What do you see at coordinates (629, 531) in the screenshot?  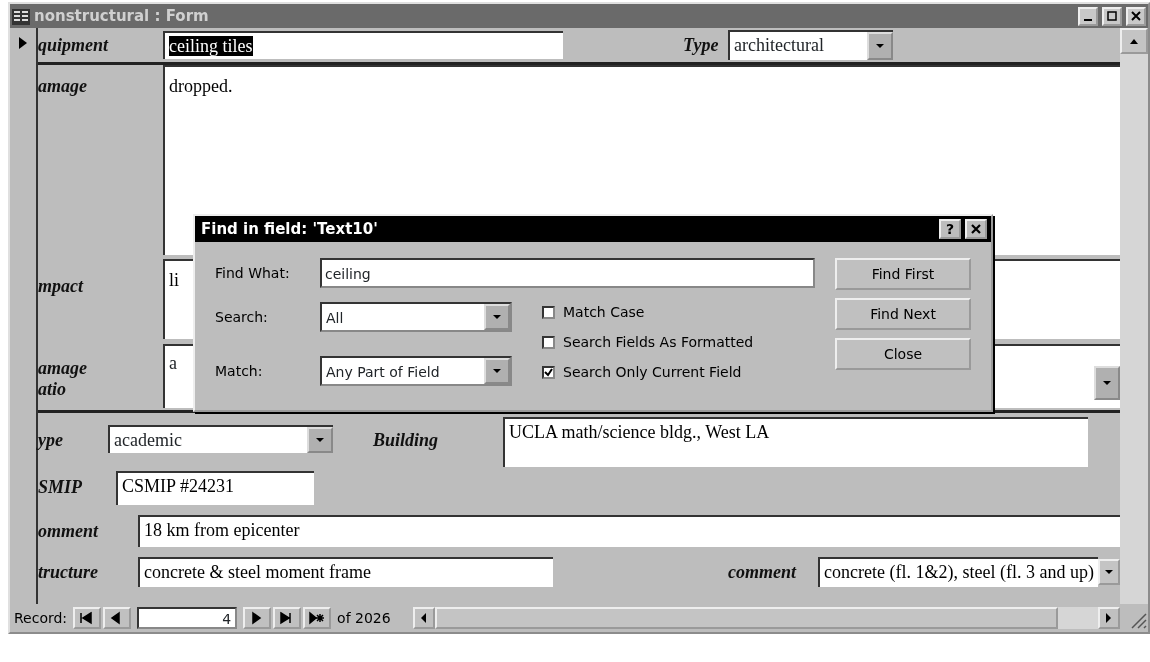 I see `text-field: 18 km from epicenter` at bounding box center [629, 531].